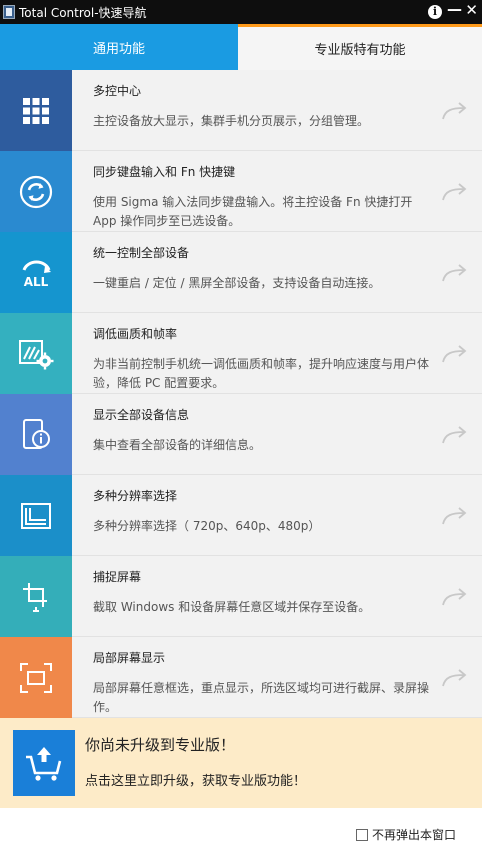  What do you see at coordinates (471, 10) in the screenshot?
I see `close-icon: ✕` at bounding box center [471, 10].